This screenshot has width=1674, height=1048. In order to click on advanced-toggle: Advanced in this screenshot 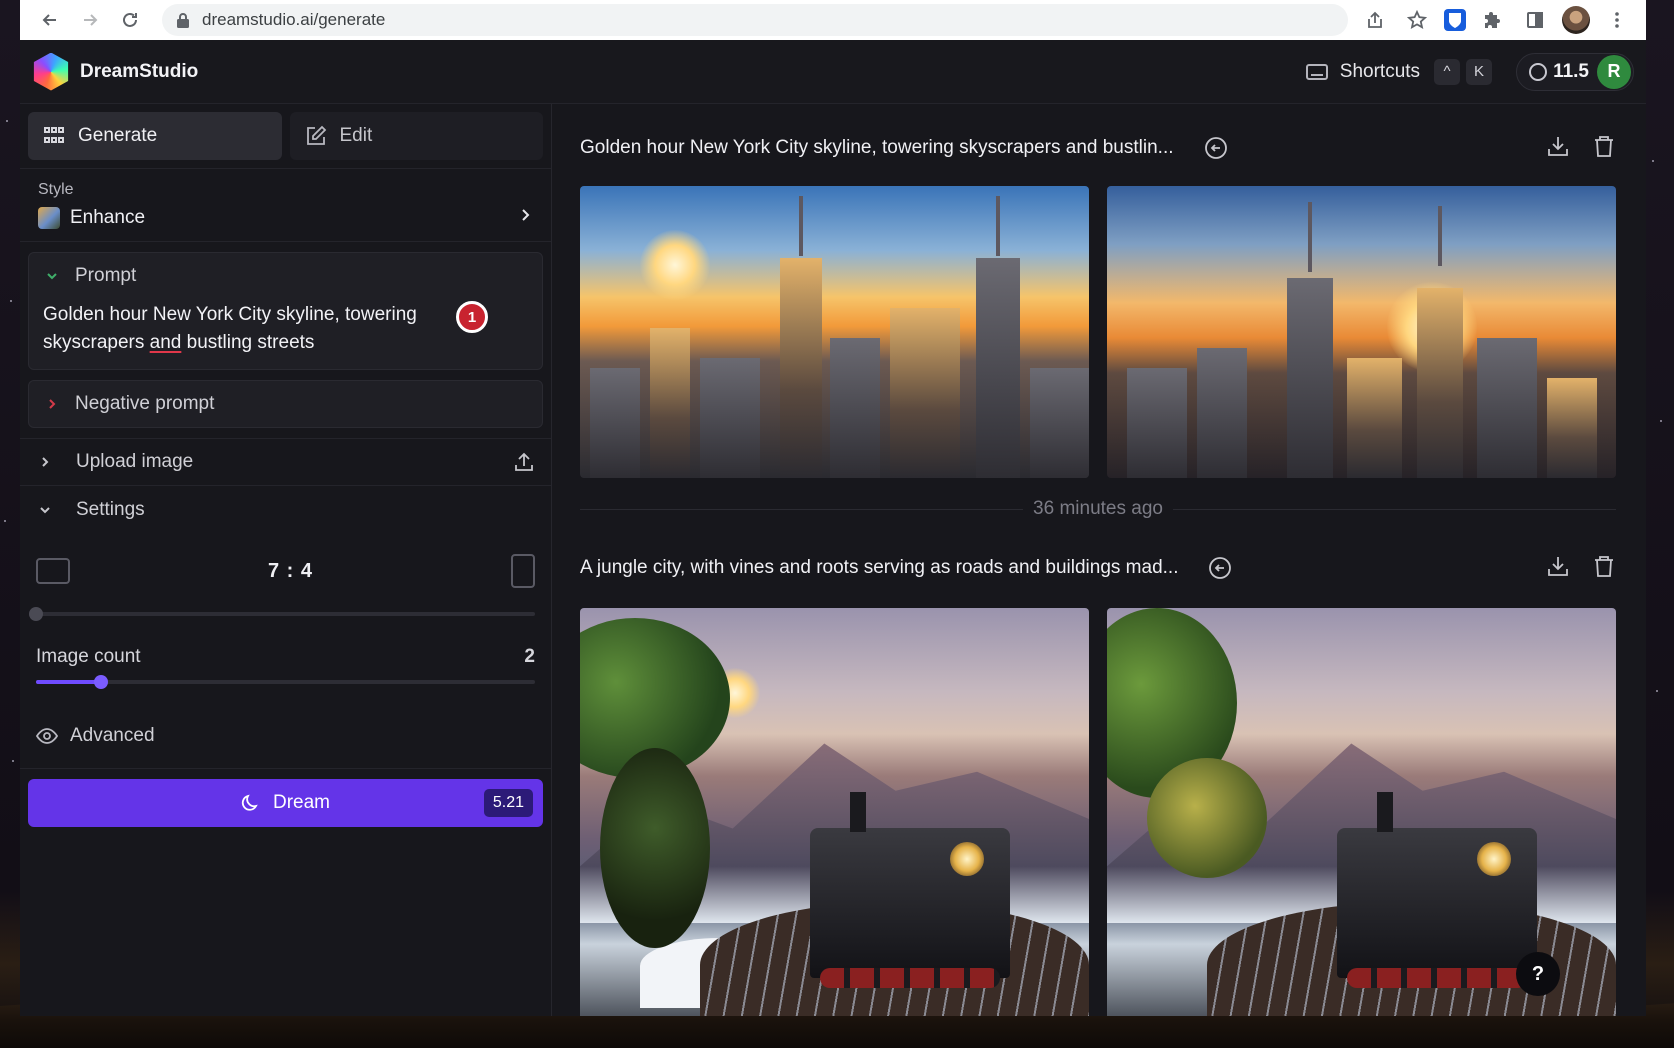, I will do `click(285, 736)`.